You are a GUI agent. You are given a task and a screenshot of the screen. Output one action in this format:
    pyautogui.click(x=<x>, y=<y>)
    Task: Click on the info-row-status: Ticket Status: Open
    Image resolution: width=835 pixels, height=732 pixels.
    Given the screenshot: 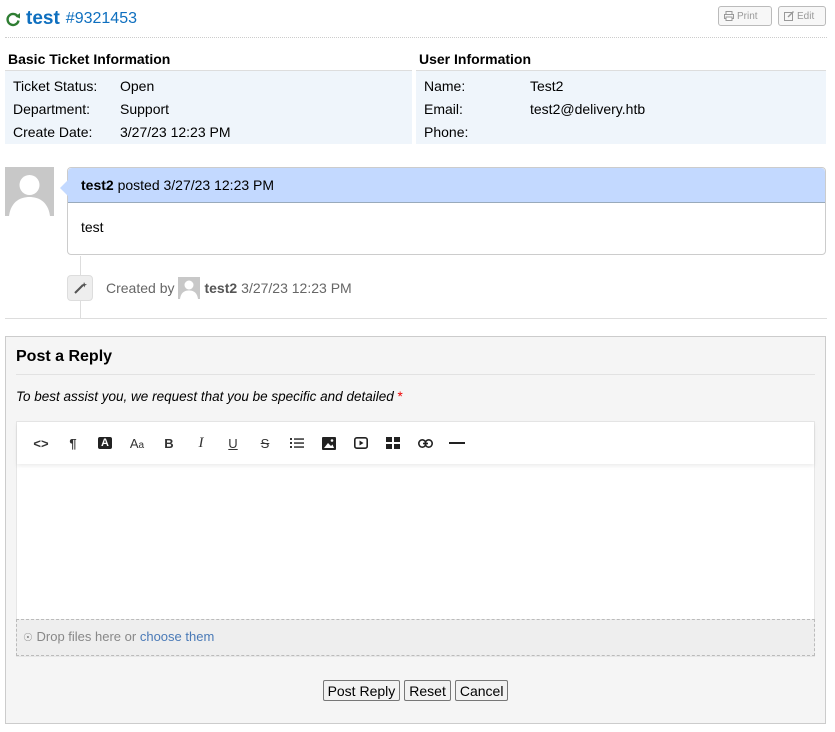 What is the action you would take?
    pyautogui.click(x=208, y=85)
    